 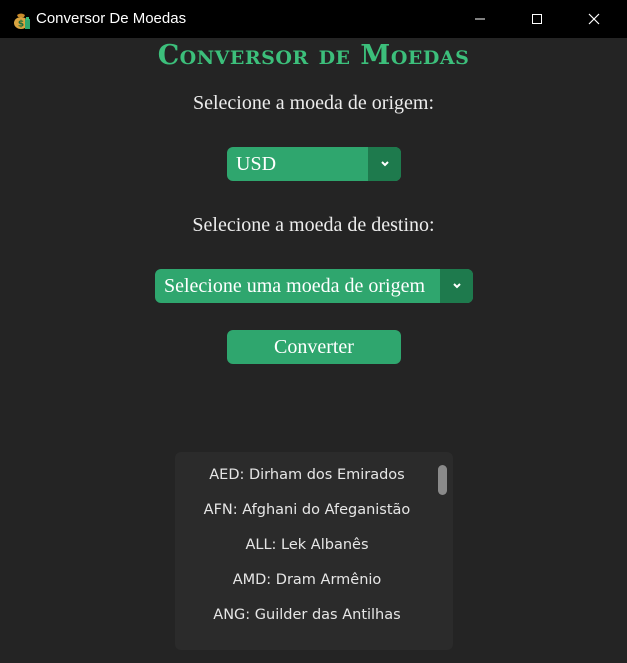 I want to click on origin-currency-value: USD, so click(x=256, y=163).